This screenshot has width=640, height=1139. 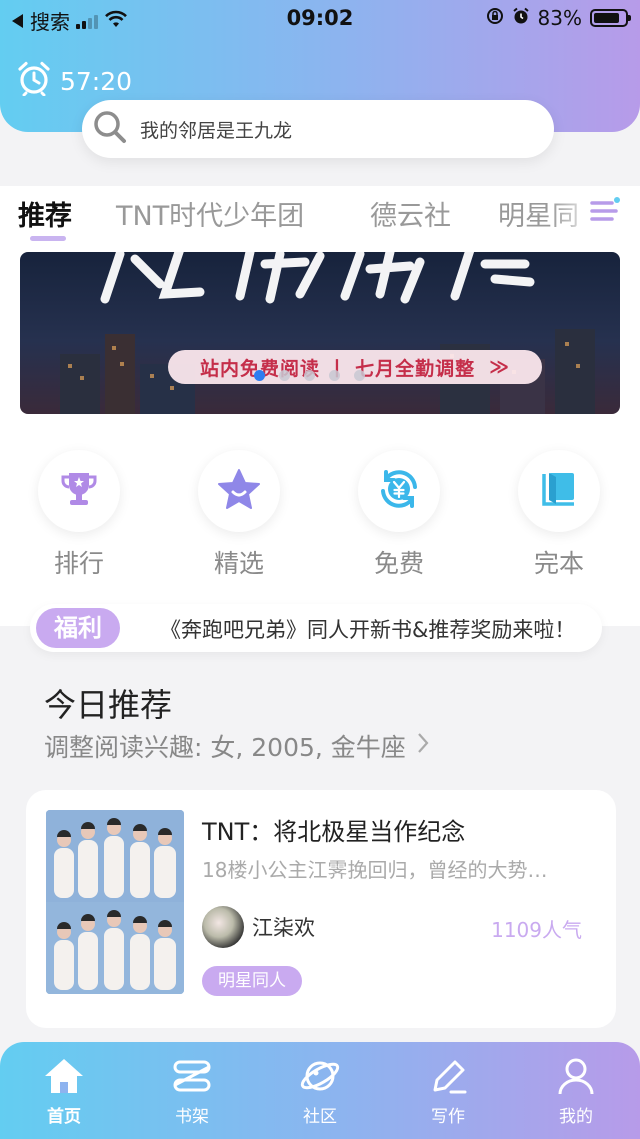 I want to click on trophy-icon, so click(x=79, y=491).